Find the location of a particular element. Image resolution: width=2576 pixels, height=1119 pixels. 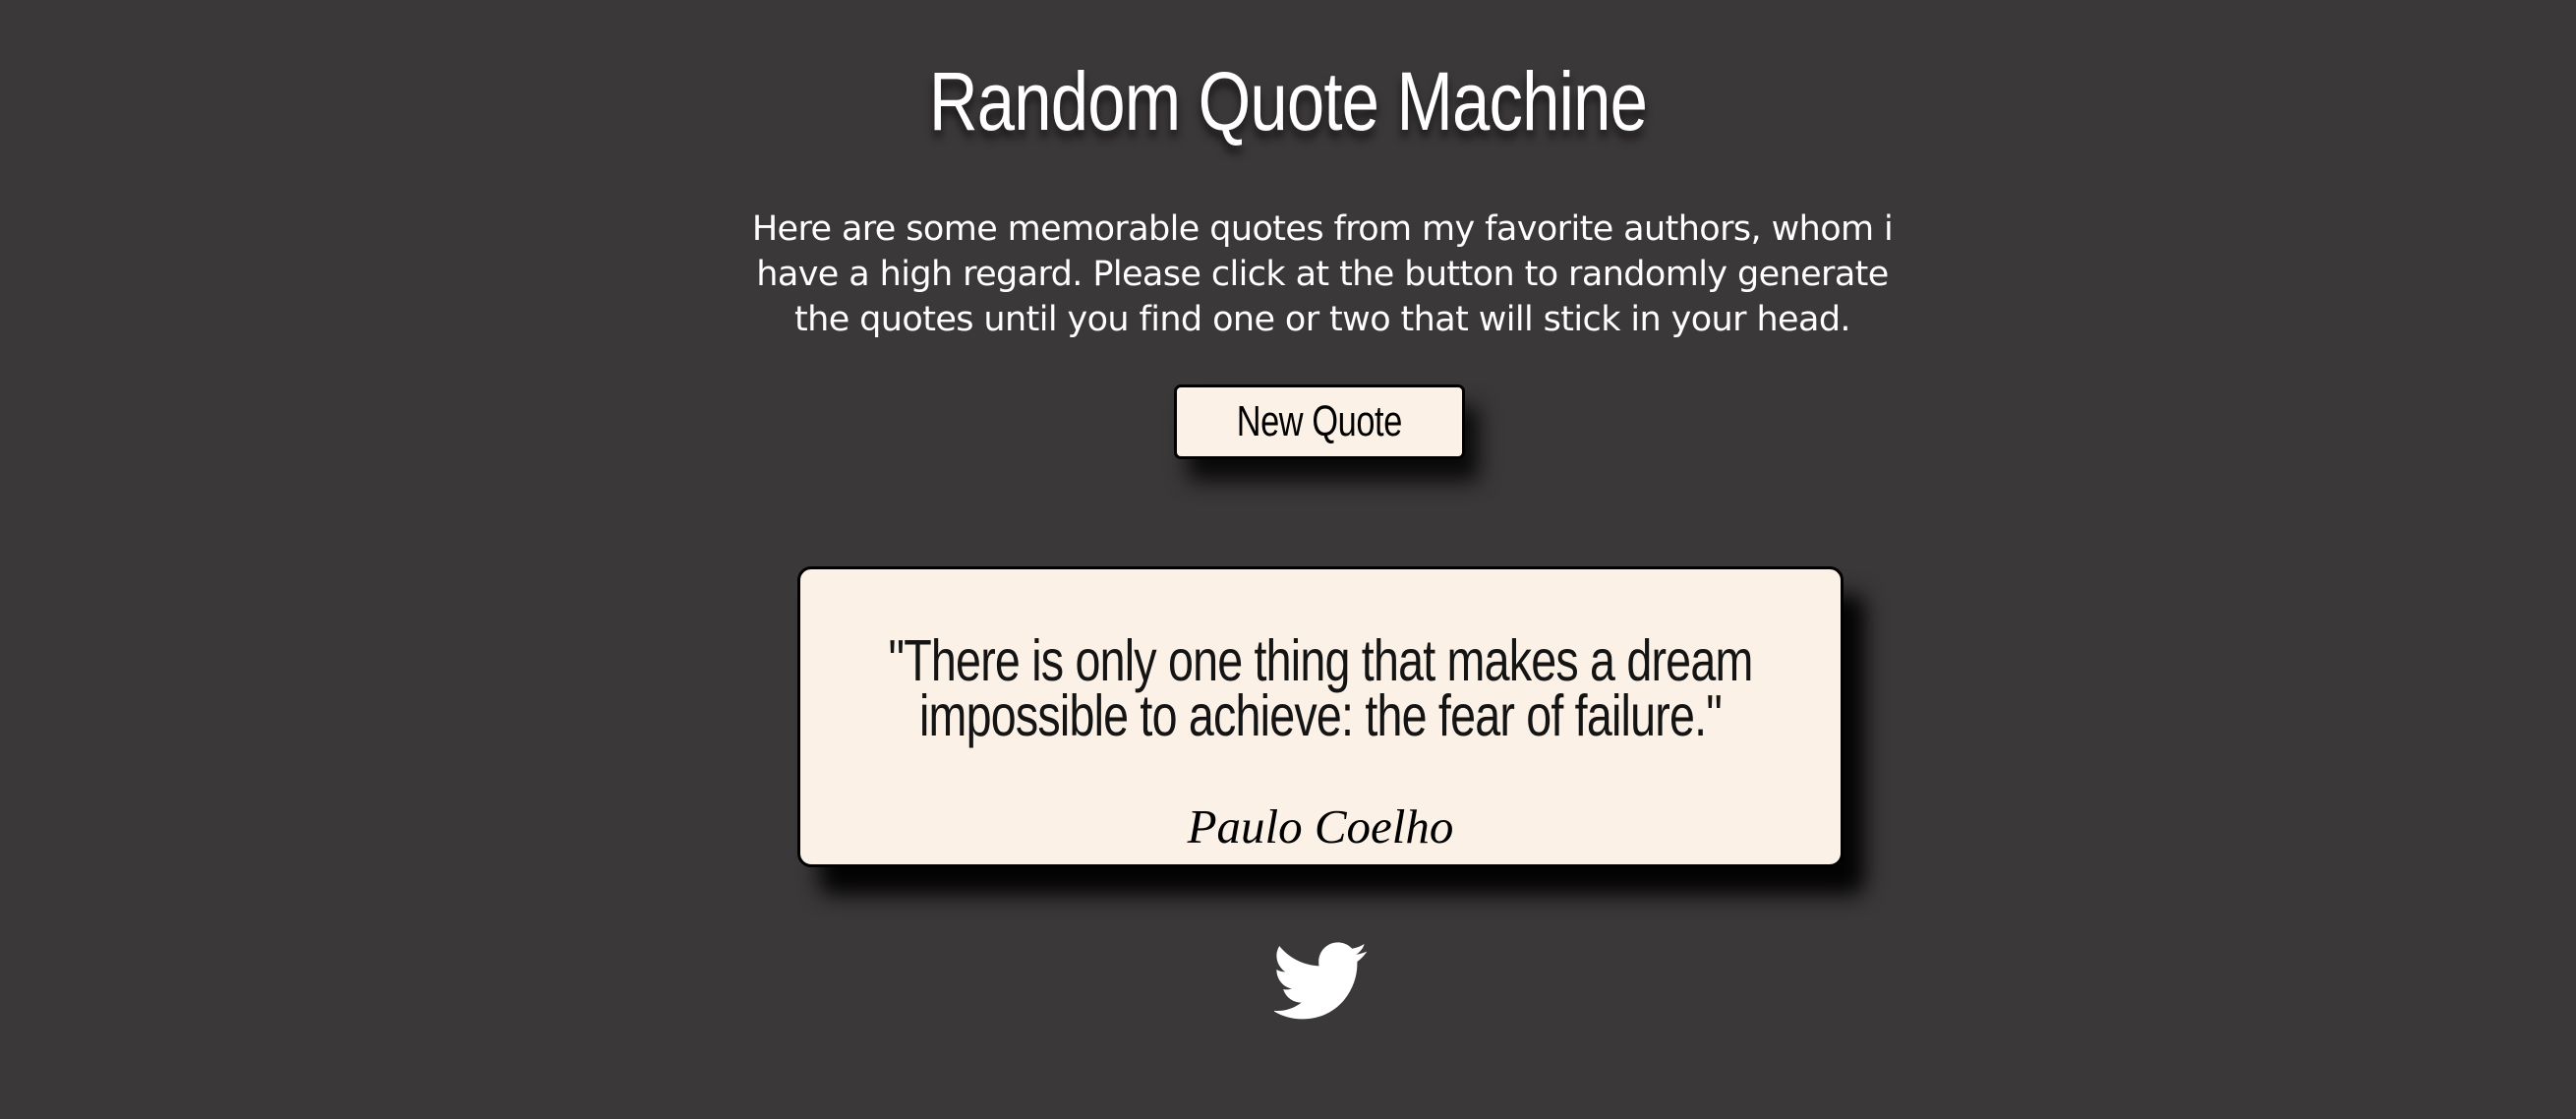

tweet-button is located at coordinates (1321, 981).